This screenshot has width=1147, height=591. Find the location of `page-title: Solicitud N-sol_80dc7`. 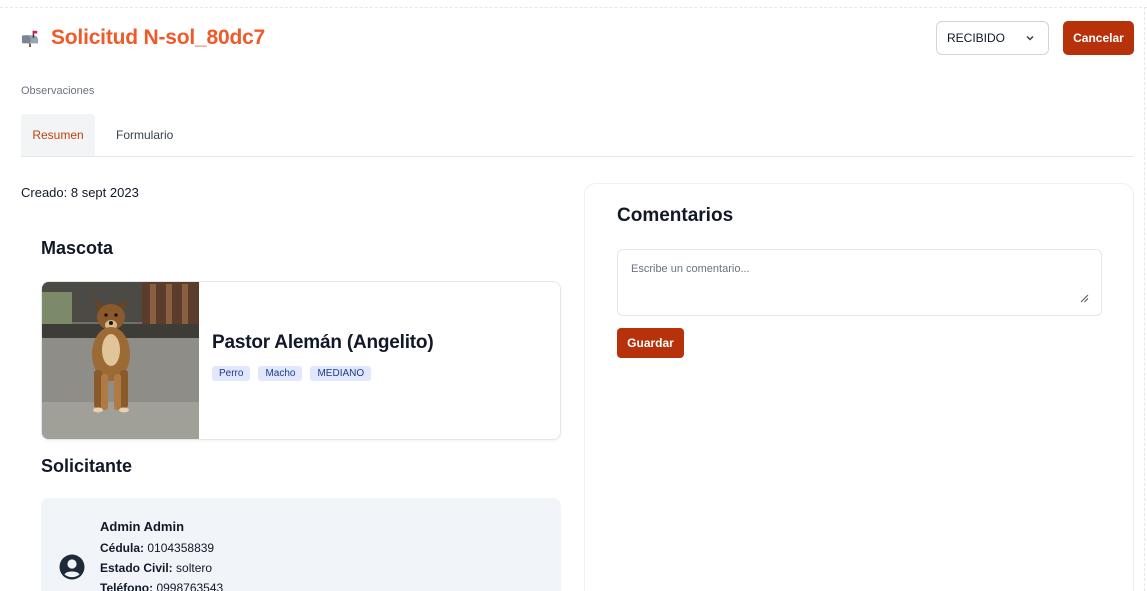

page-title: Solicitud N-sol_80dc7 is located at coordinates (158, 37).